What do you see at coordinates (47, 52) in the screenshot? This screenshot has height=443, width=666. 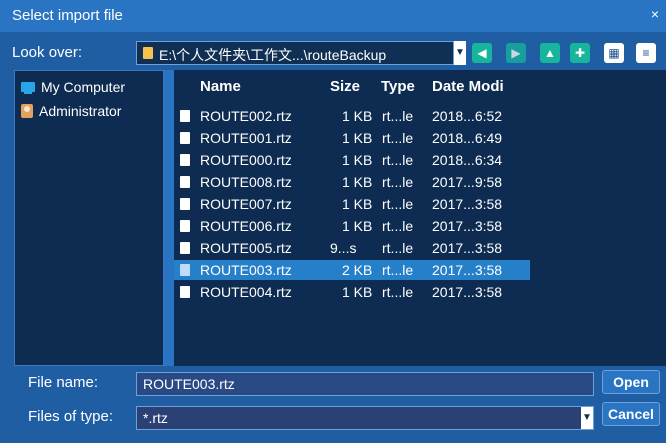 I see `look-over-label: Look over:` at bounding box center [47, 52].